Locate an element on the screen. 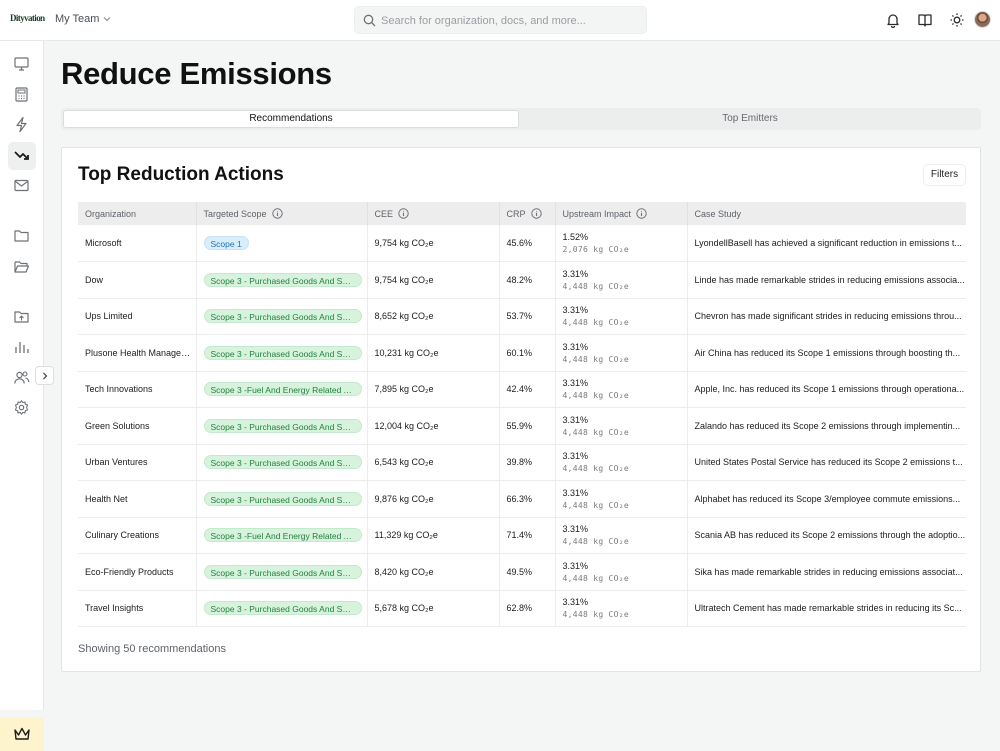 This screenshot has height=751, width=1000. sidebar-expand-button is located at coordinates (44, 375).